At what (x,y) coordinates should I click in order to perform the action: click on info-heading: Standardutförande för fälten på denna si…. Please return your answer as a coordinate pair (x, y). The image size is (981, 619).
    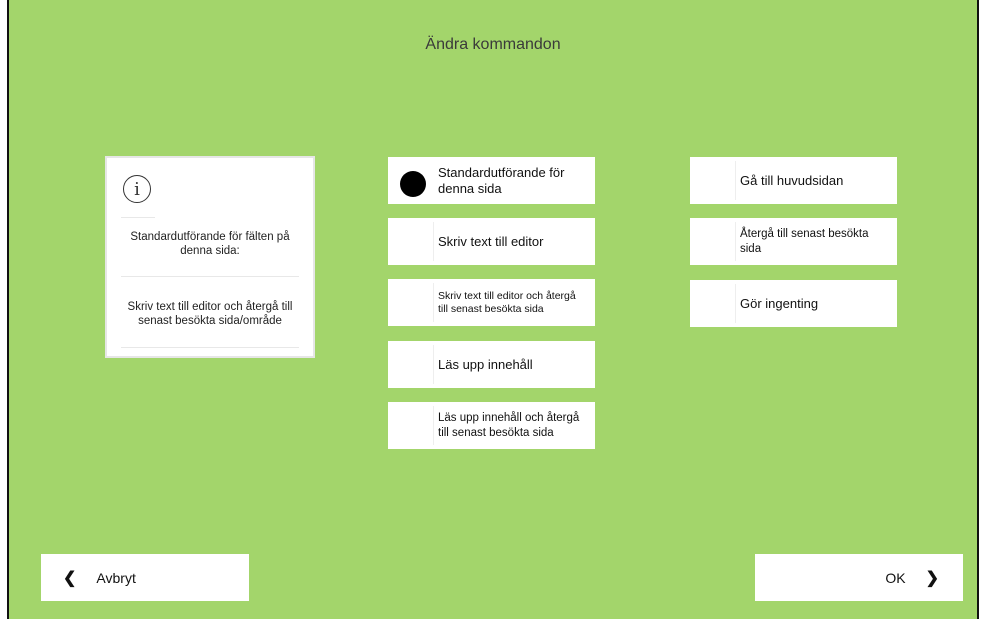
    Looking at the image, I should click on (210, 244).